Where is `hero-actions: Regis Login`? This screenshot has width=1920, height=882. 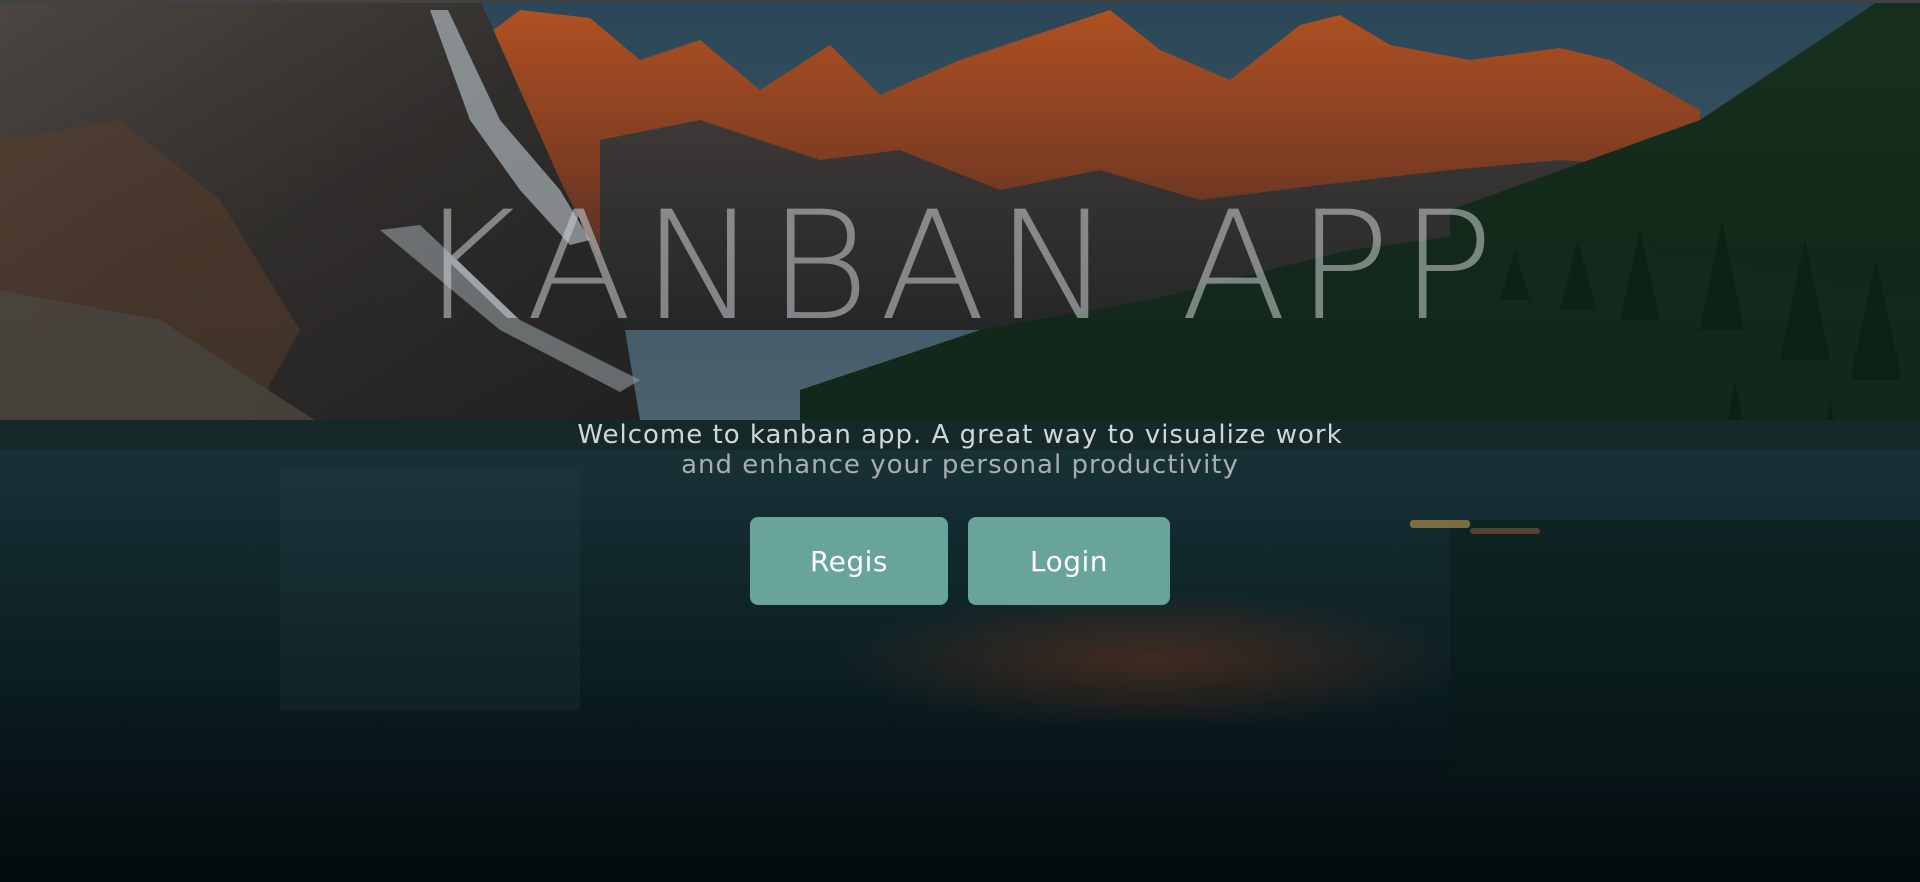 hero-actions: Regis Login is located at coordinates (960, 561).